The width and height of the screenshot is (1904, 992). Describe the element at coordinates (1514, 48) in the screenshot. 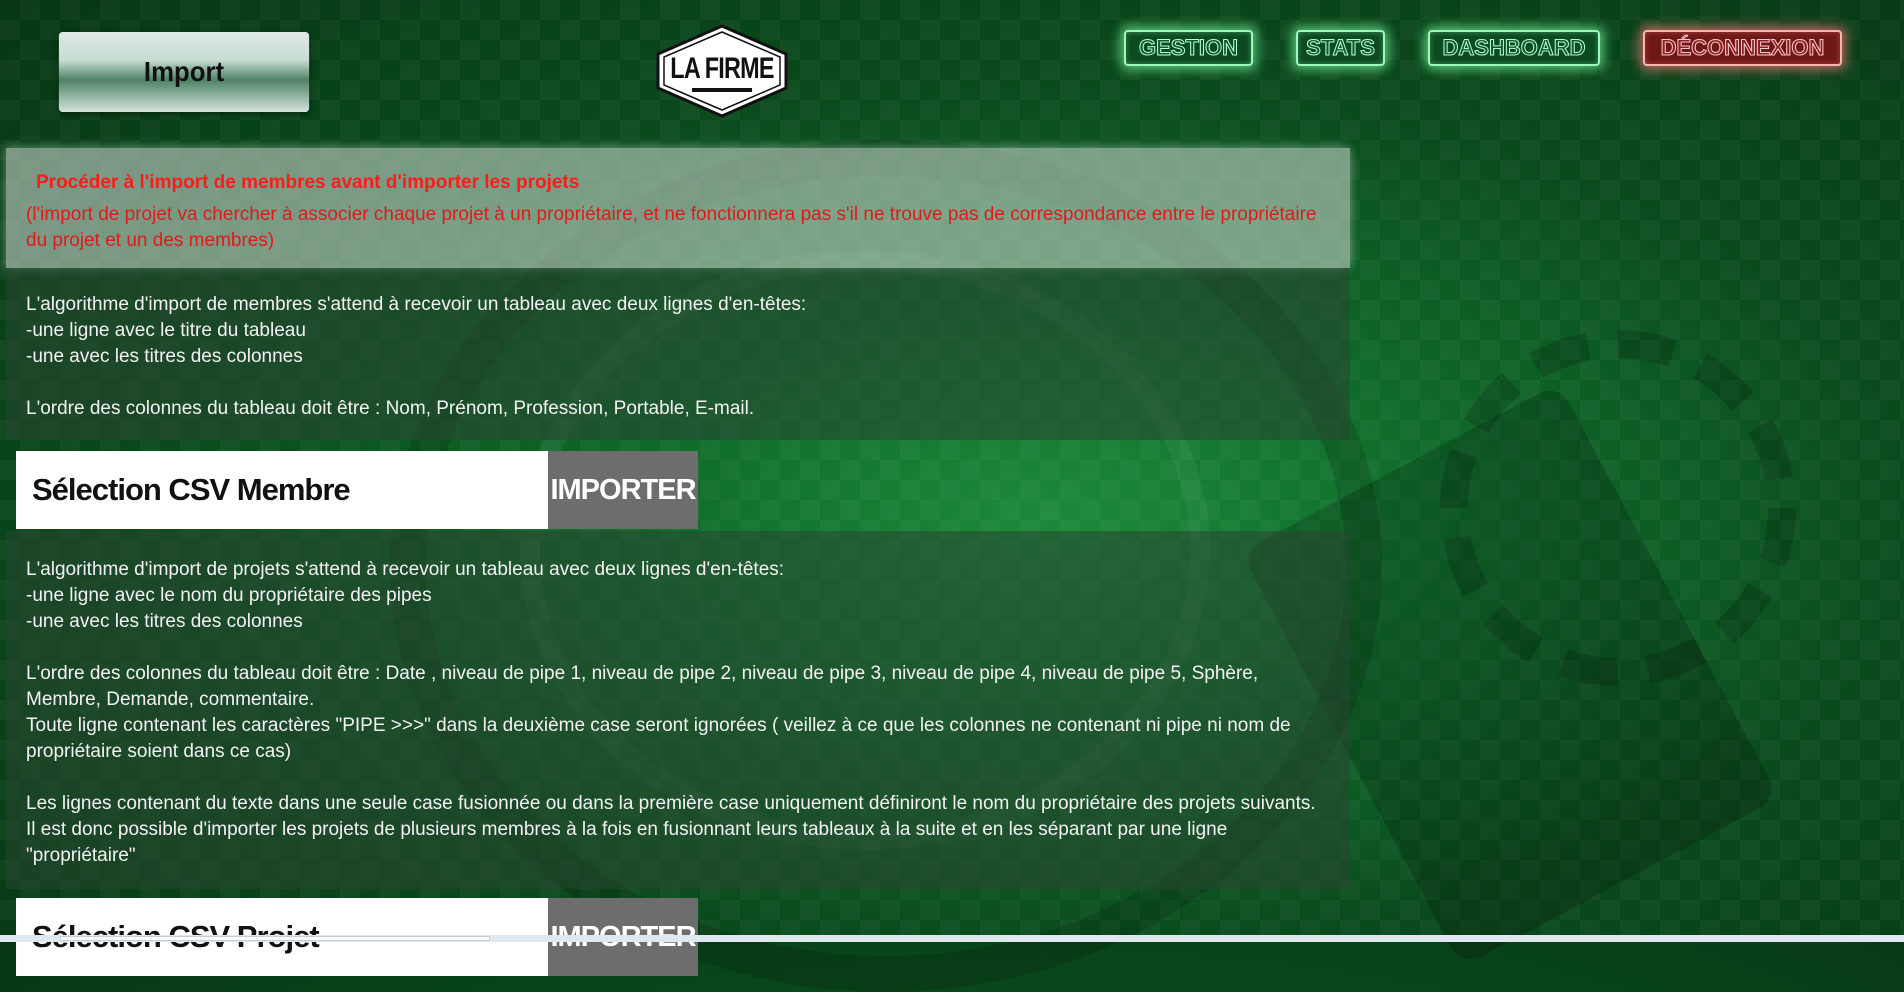

I see `nav-dashboard-button: DASHBOARD` at that location.